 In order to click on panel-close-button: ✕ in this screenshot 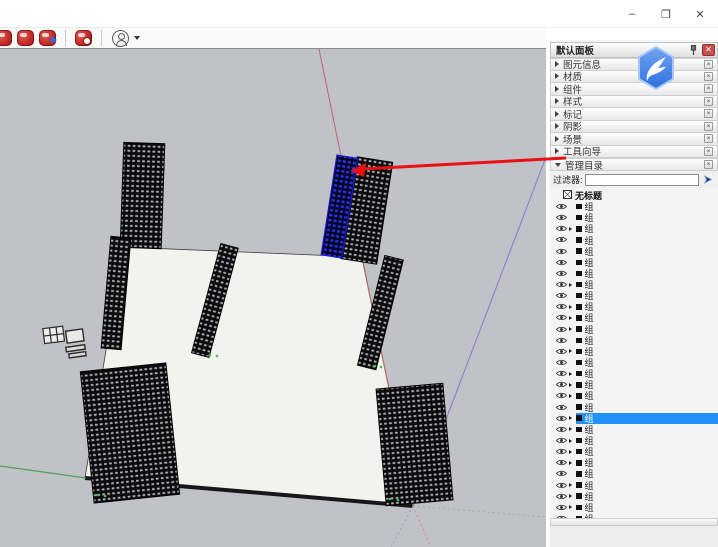, I will do `click(708, 50)`.